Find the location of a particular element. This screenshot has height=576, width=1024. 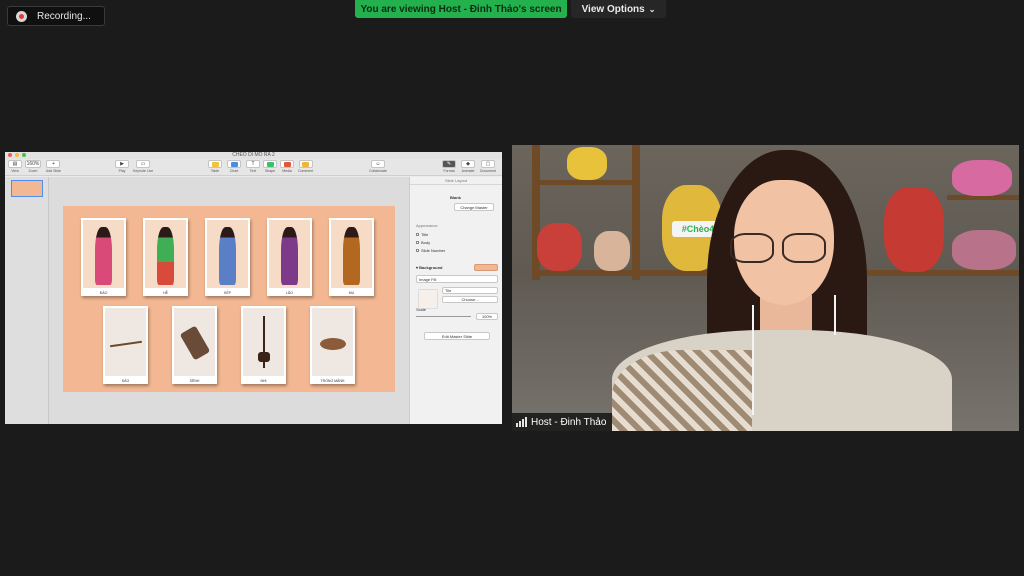

toolbar-shape: Shape is located at coordinates (270, 166).